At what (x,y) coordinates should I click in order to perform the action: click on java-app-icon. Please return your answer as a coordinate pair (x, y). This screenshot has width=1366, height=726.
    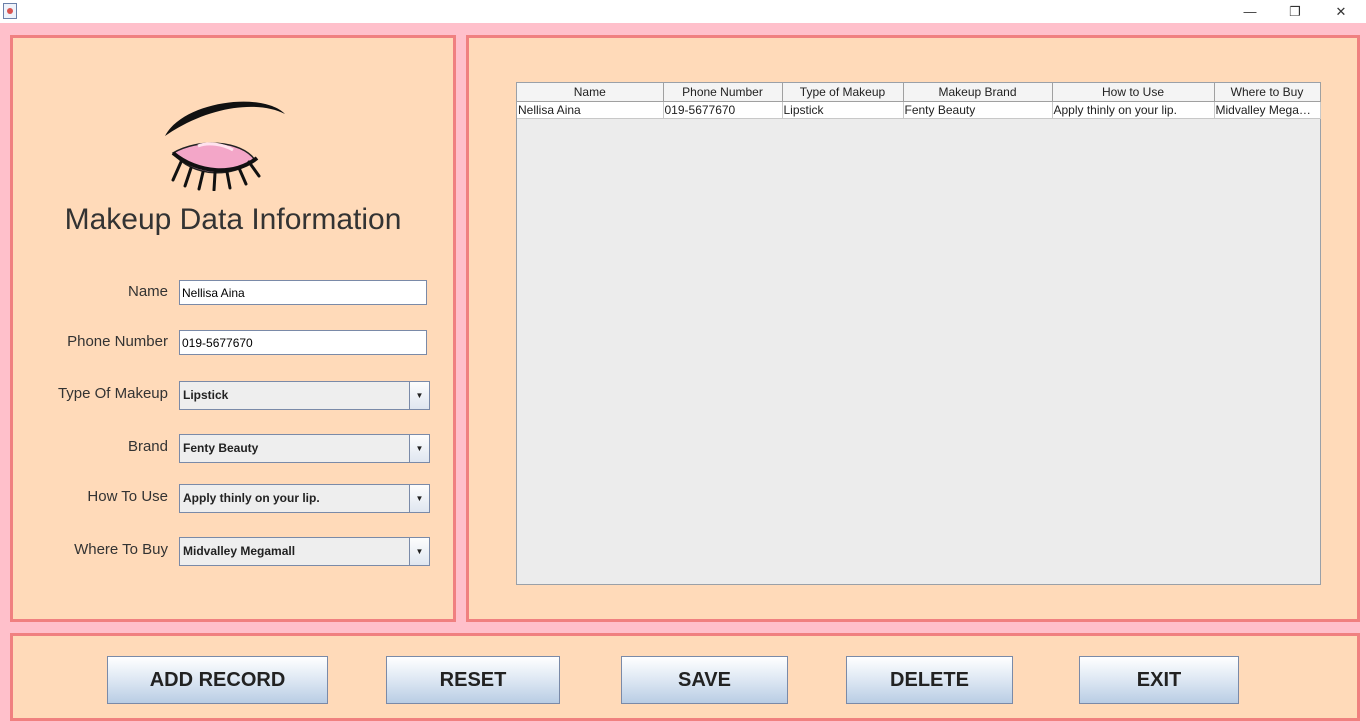
    Looking at the image, I should click on (10, 11).